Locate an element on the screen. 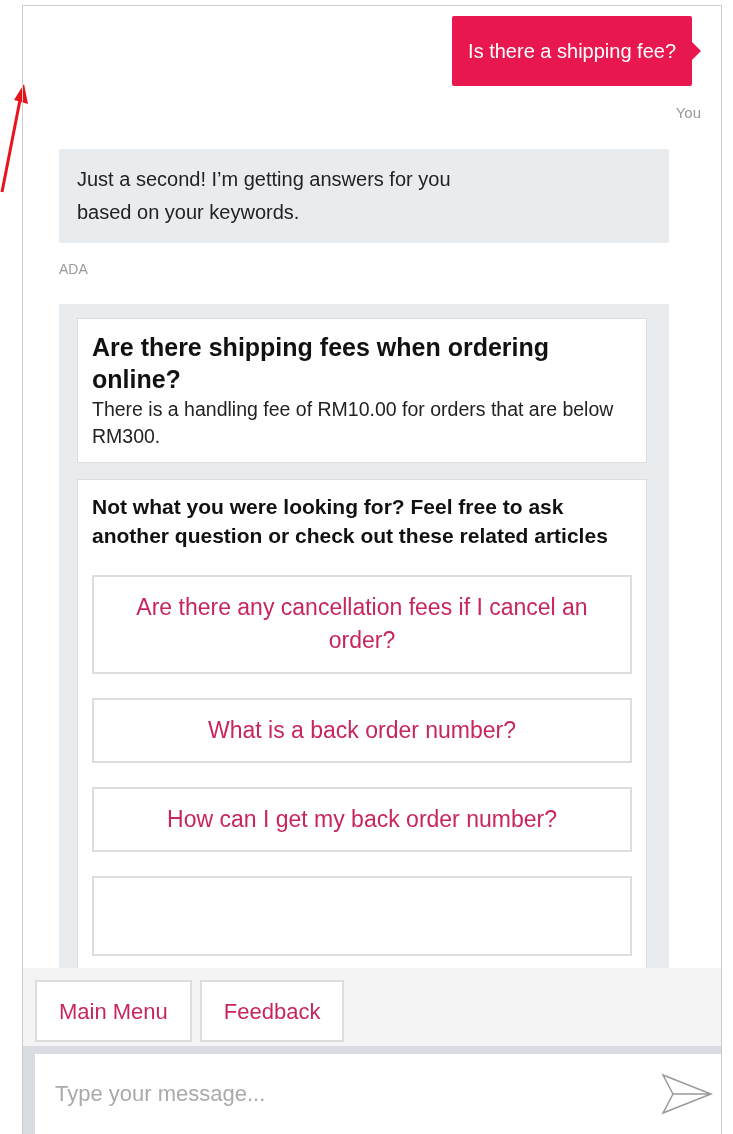  sender-label: You is located at coordinates (688, 113).